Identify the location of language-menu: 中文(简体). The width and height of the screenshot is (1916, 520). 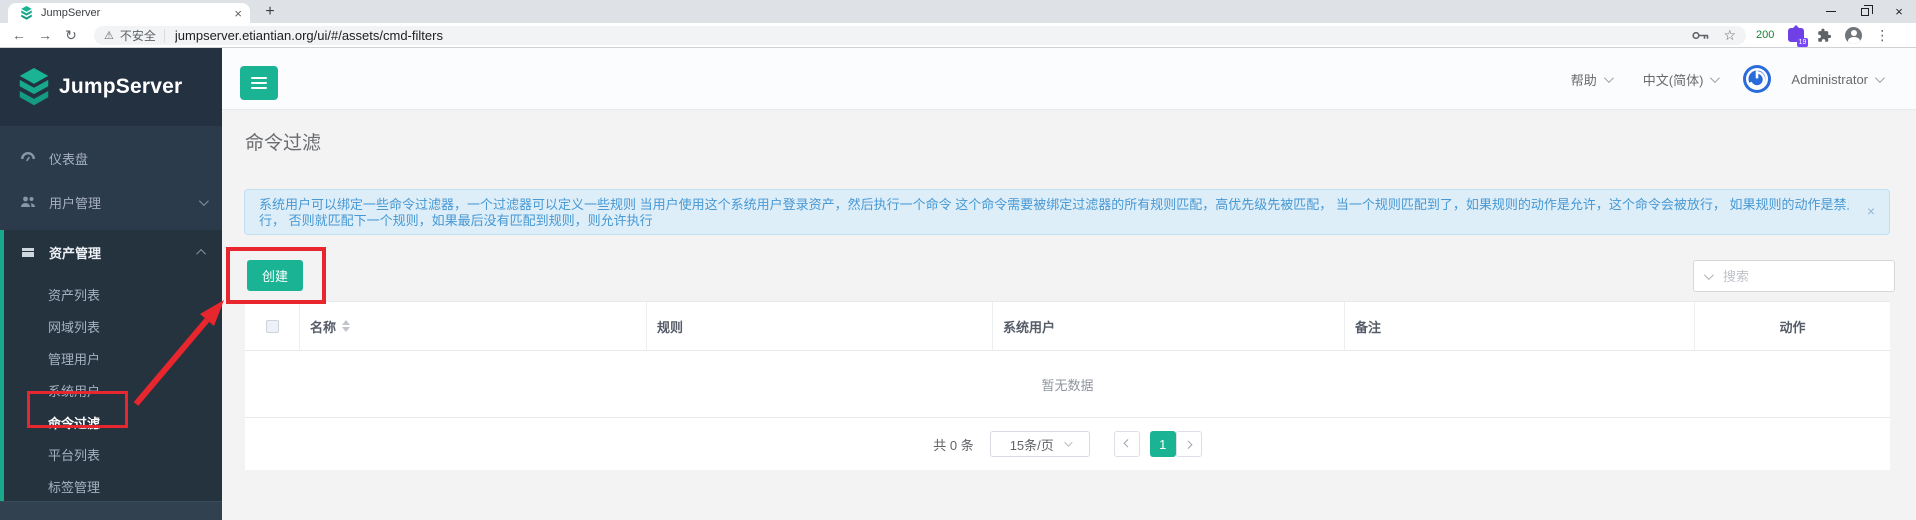
(1680, 79).